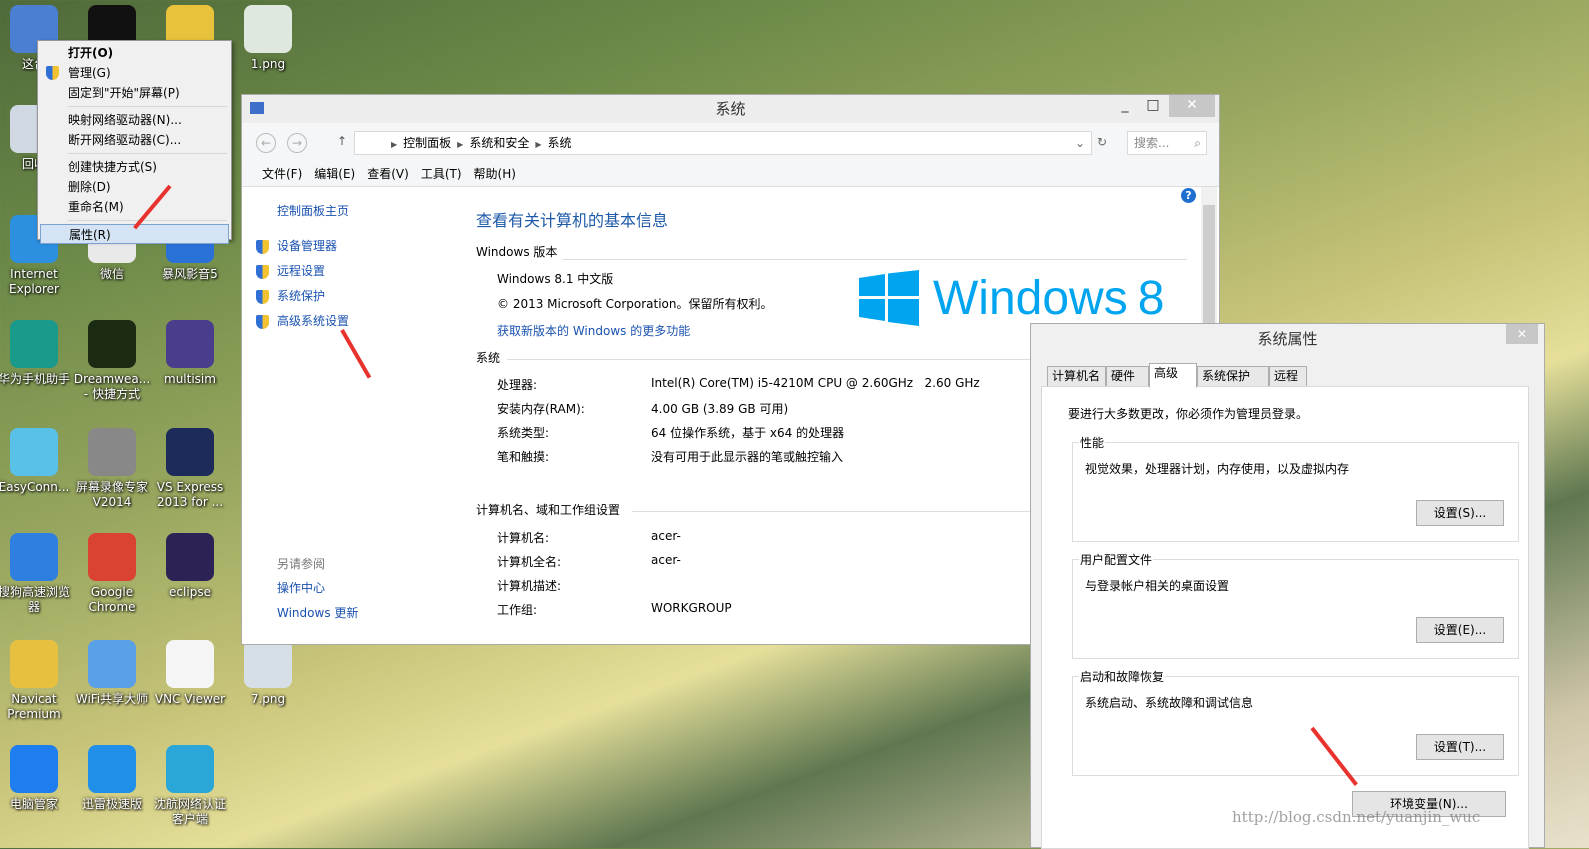 The height and width of the screenshot is (849, 1589). What do you see at coordinates (35, 379) in the screenshot?
I see `desktop-icon-label: 华为手机助手` at bounding box center [35, 379].